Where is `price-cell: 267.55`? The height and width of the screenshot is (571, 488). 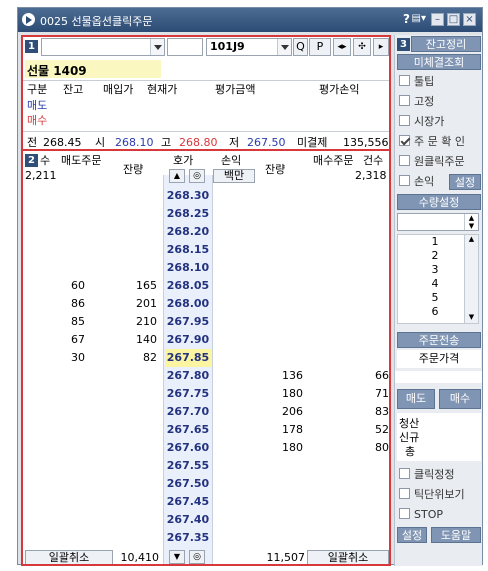
price-cell: 267.55 is located at coordinates (188, 466).